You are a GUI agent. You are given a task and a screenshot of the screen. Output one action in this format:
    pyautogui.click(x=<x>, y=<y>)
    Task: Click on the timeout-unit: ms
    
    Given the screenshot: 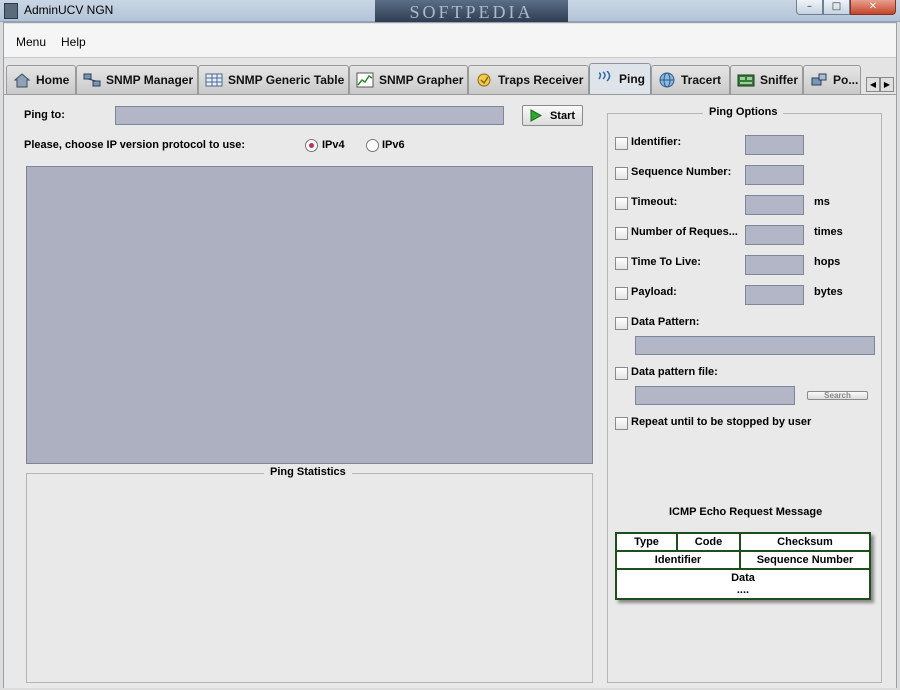 What is the action you would take?
    pyautogui.click(x=822, y=202)
    